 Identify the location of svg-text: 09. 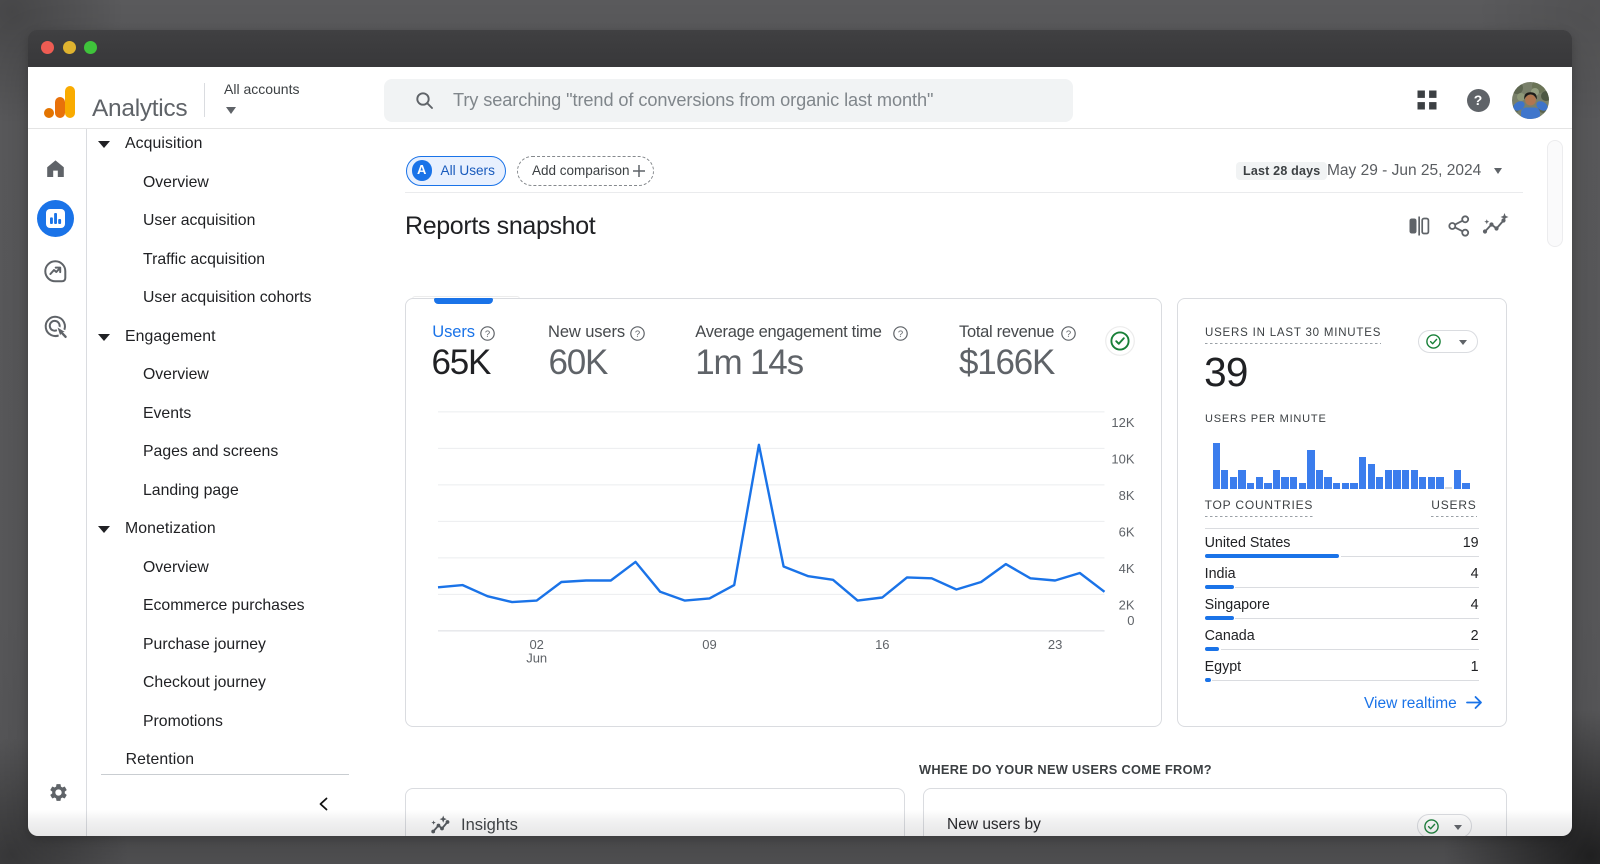
(709, 644).